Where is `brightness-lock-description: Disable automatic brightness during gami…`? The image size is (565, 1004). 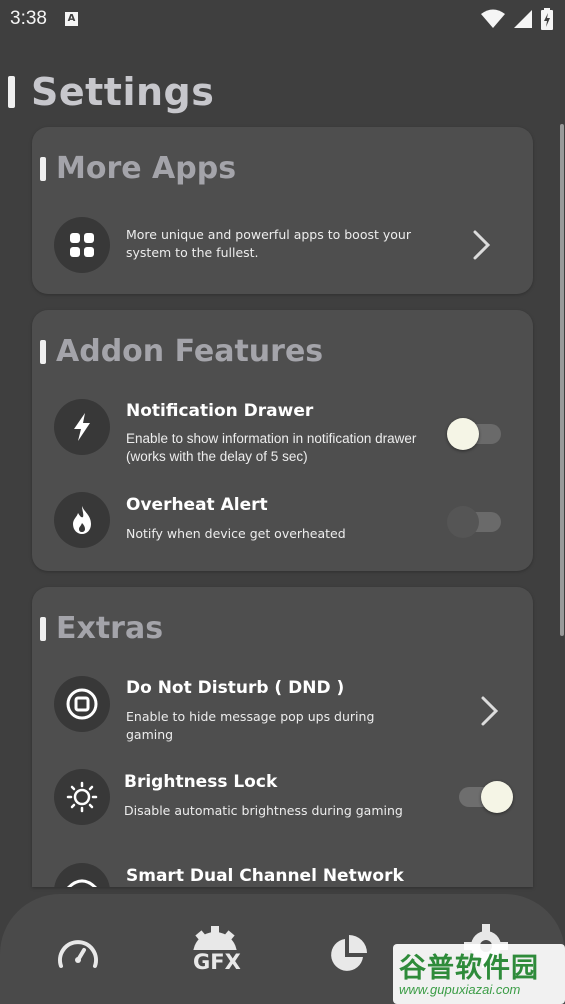 brightness-lock-description: Disable automatic brightness during gami… is located at coordinates (263, 810).